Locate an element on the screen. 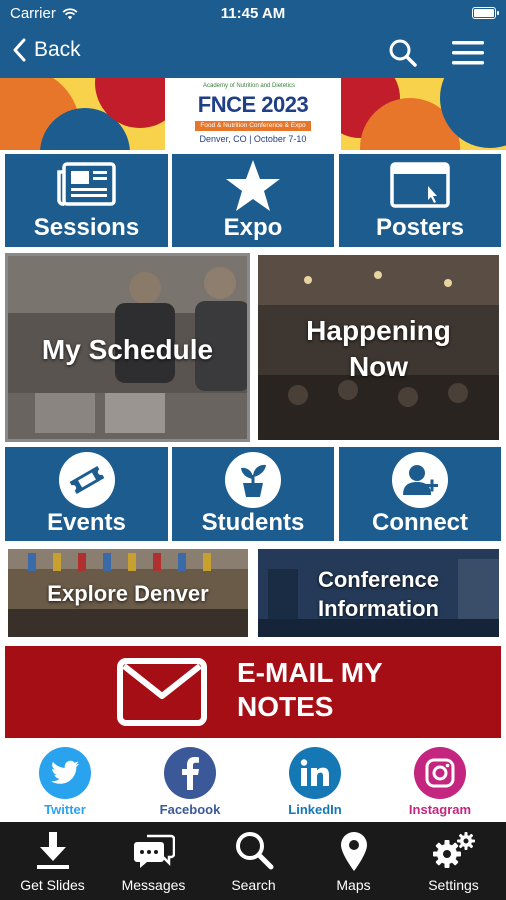  events-label: Events is located at coordinates (86, 522).